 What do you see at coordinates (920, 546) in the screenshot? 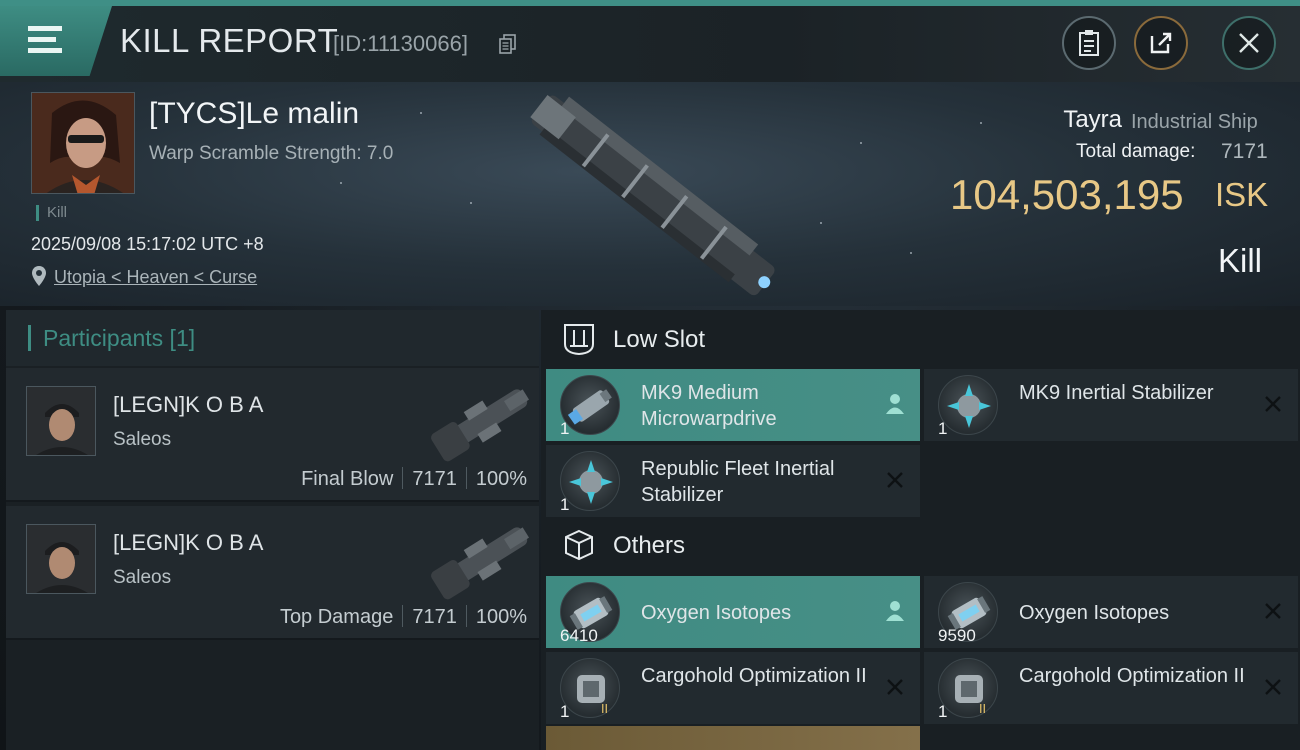
I see `others-section-header: Others` at bounding box center [920, 546].